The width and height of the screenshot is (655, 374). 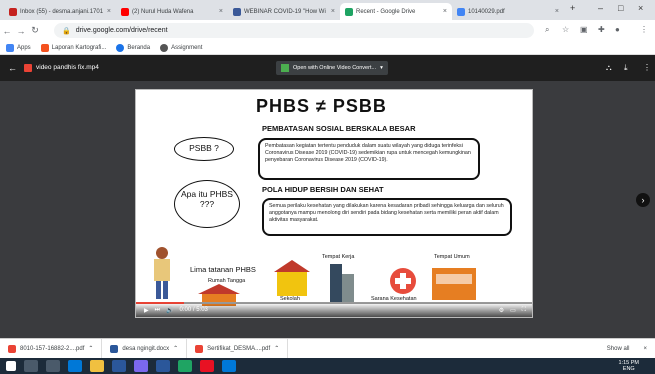 What do you see at coordinates (120, 47) in the screenshot?
I see `globe-icon` at bounding box center [120, 47].